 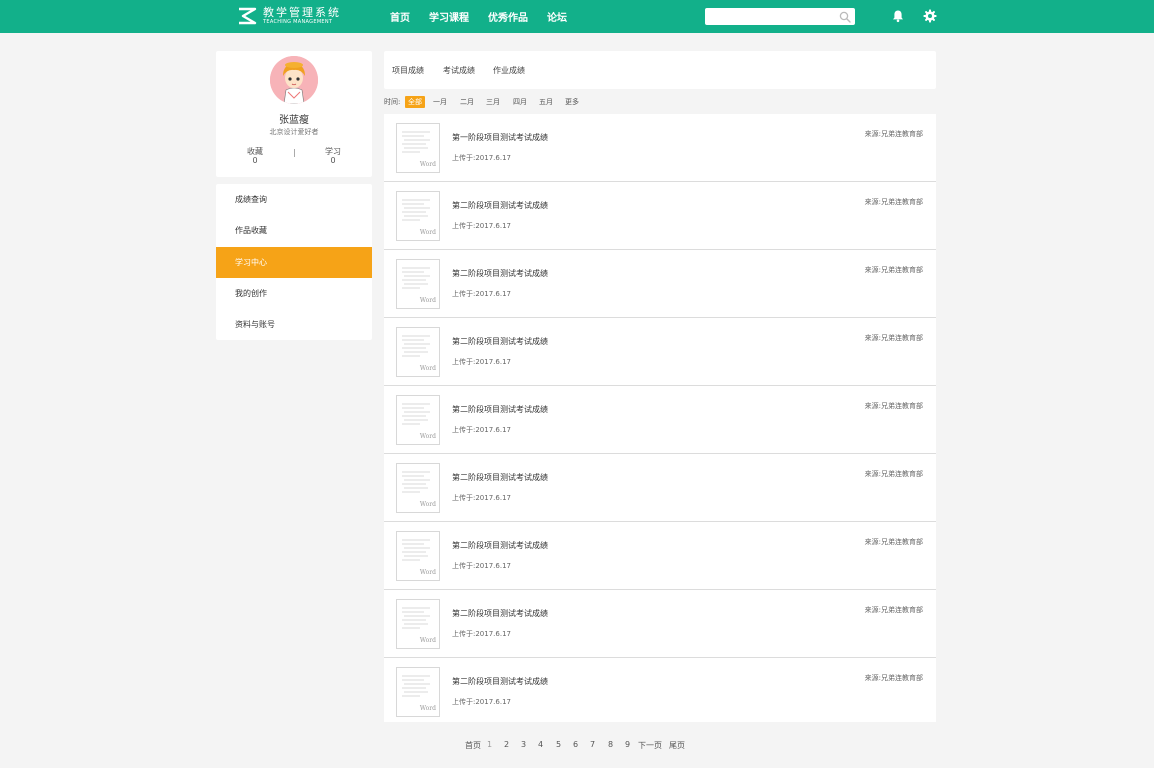 What do you see at coordinates (294, 132) in the screenshot?
I see `profile-subtitle: 北京设计爱好者` at bounding box center [294, 132].